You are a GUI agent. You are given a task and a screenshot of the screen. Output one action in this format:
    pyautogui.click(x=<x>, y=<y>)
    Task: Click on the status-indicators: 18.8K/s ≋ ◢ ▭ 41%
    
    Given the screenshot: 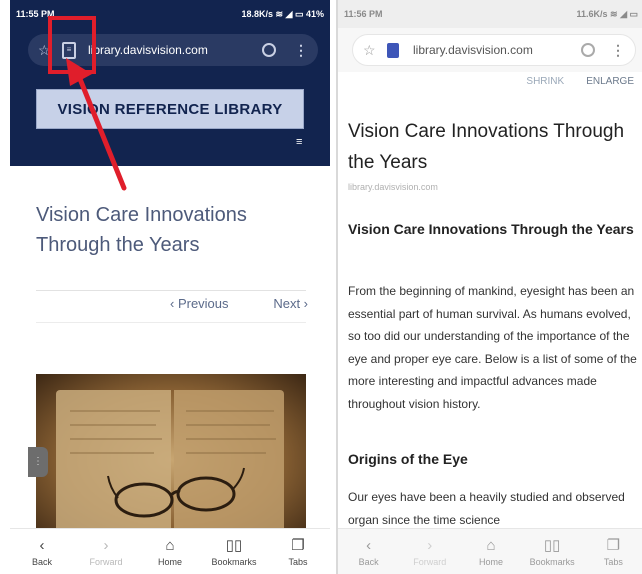 What is the action you would take?
    pyautogui.click(x=282, y=13)
    